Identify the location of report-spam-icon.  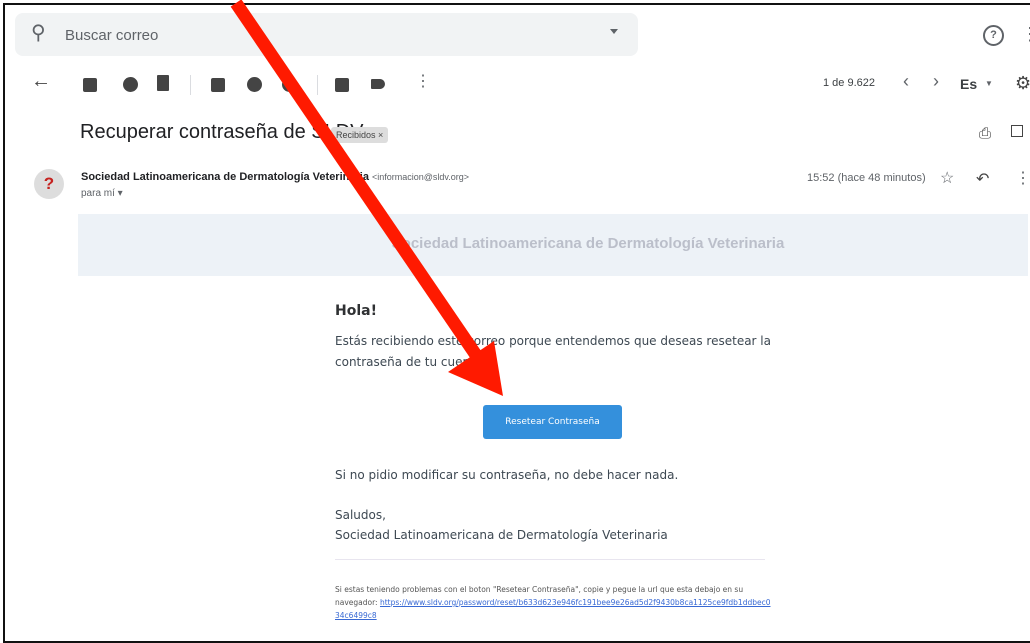
(130, 84).